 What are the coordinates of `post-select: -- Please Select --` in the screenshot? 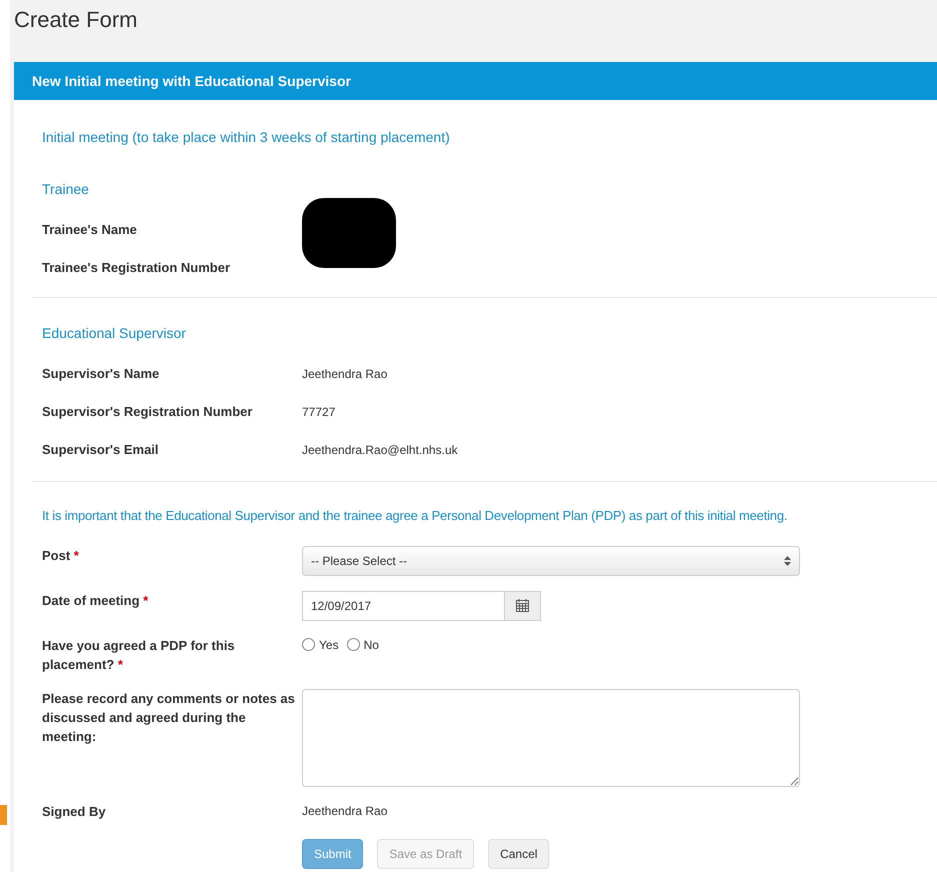 It's located at (551, 561).